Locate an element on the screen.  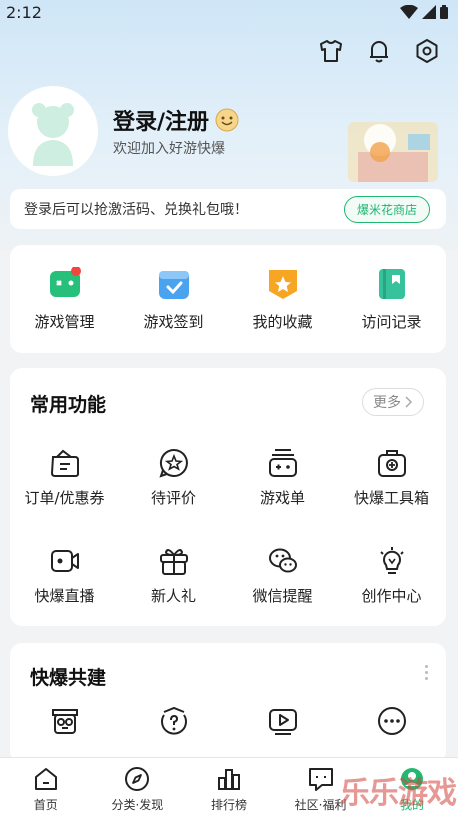
wallet-icon is located at coordinates (64, 463).